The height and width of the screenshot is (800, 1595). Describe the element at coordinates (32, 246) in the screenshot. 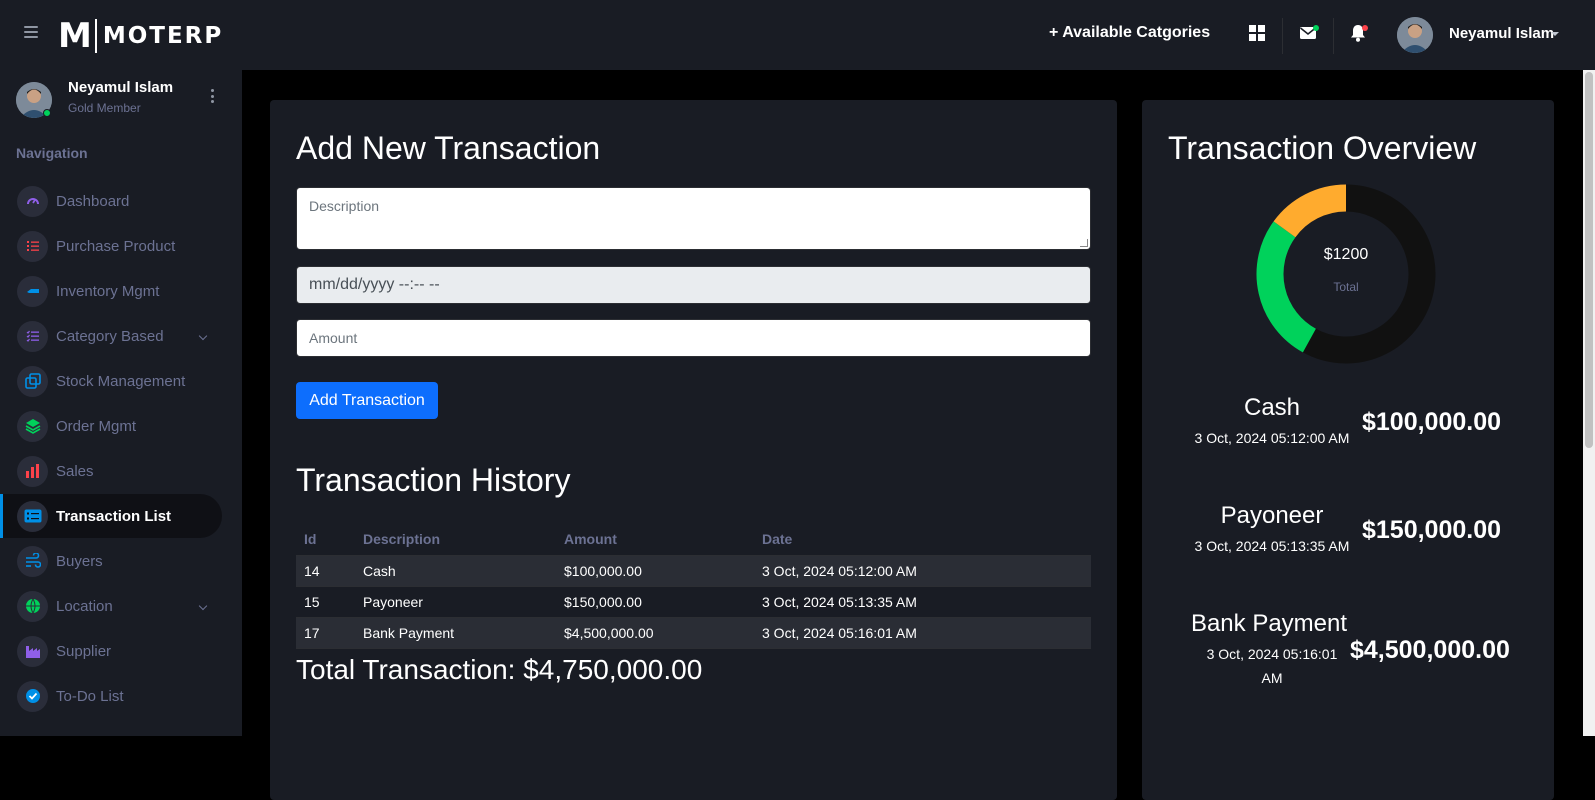

I see `list-icon` at that location.